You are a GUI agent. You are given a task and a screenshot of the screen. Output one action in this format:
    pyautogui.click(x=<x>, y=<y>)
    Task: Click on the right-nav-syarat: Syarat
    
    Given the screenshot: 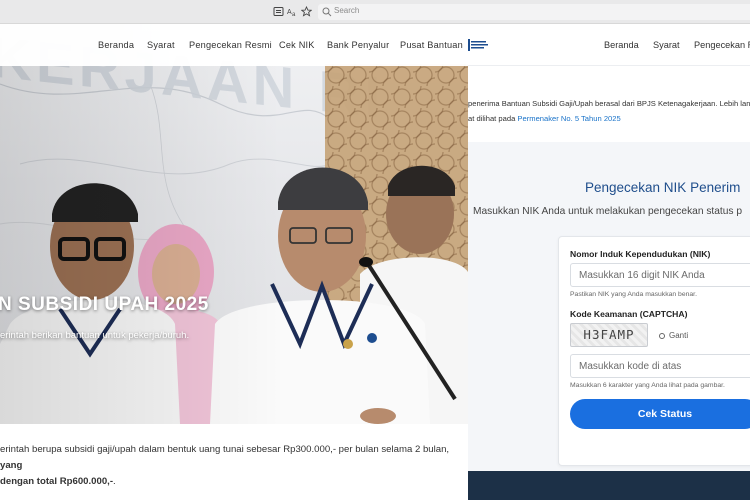 What is the action you would take?
    pyautogui.click(x=666, y=45)
    